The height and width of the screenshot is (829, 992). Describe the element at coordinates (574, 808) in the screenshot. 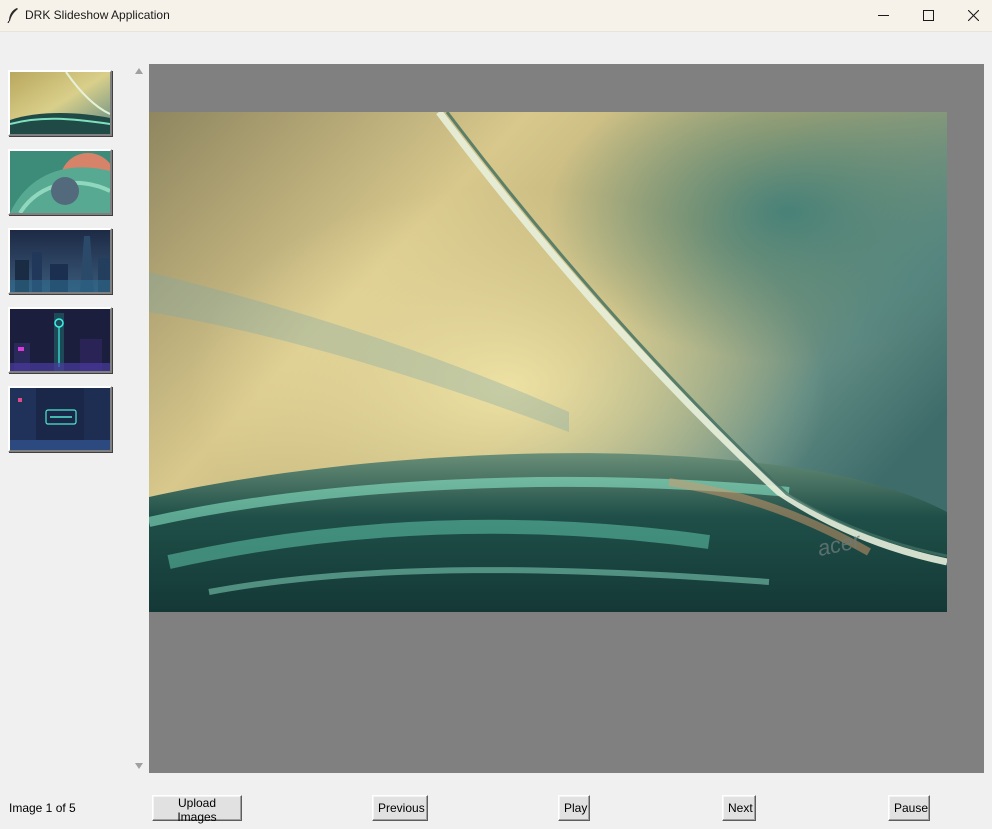

I see `play-button: Play` at that location.